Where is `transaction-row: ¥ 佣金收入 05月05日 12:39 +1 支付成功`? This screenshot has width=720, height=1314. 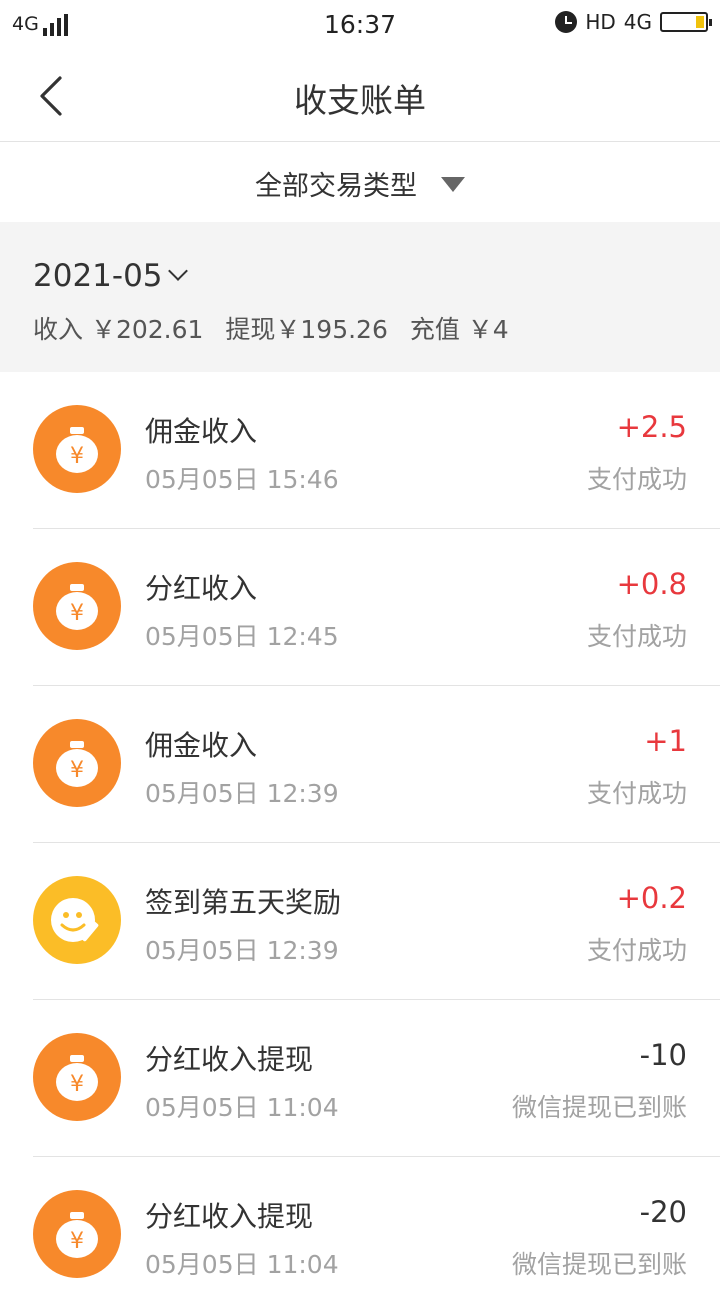 transaction-row: ¥ 佣金收入 05月05日 12:39 +1 支付成功 is located at coordinates (360, 764).